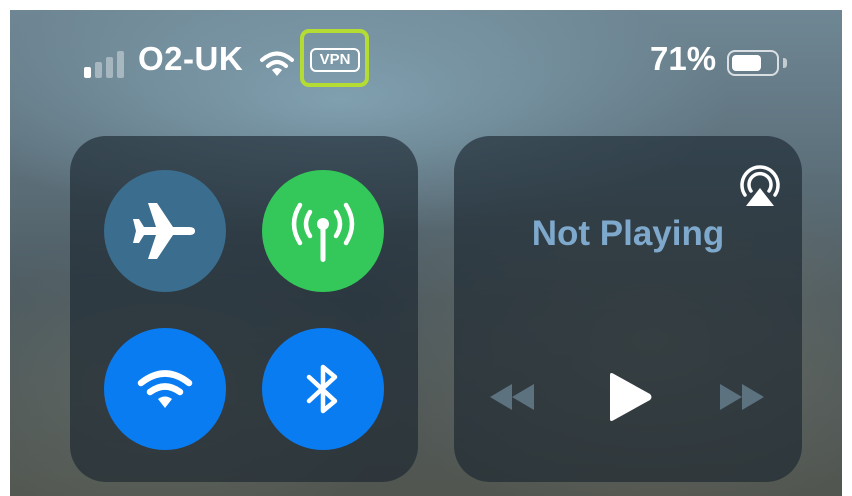 The width and height of the screenshot is (852, 496). I want to click on battery-icon, so click(753, 63).